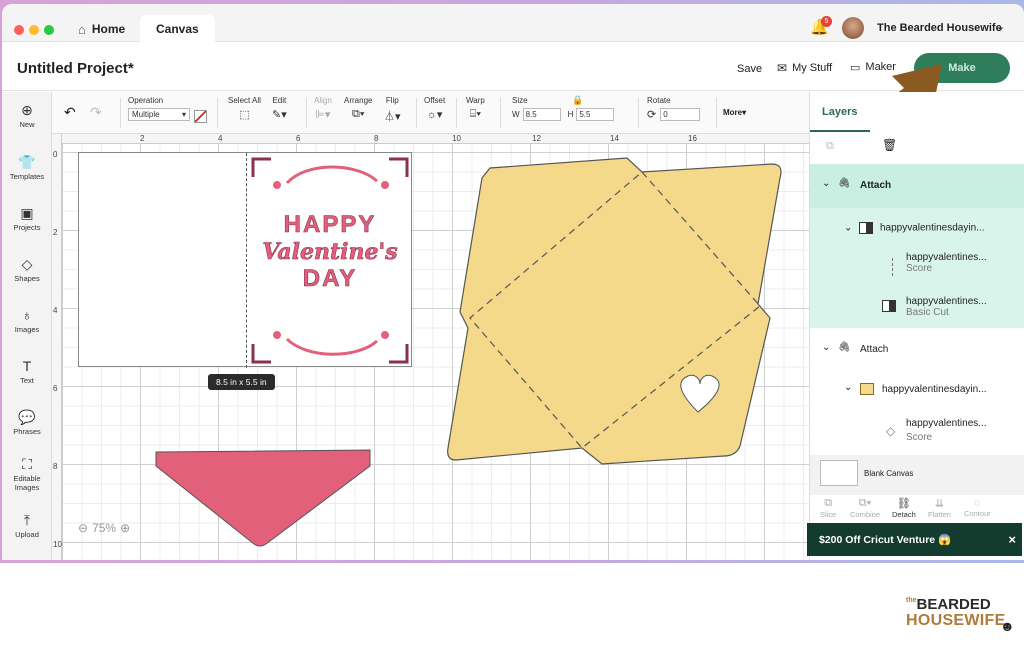  What do you see at coordinates (27, 162) in the screenshot?
I see `shirt-icon: 👕` at bounding box center [27, 162].